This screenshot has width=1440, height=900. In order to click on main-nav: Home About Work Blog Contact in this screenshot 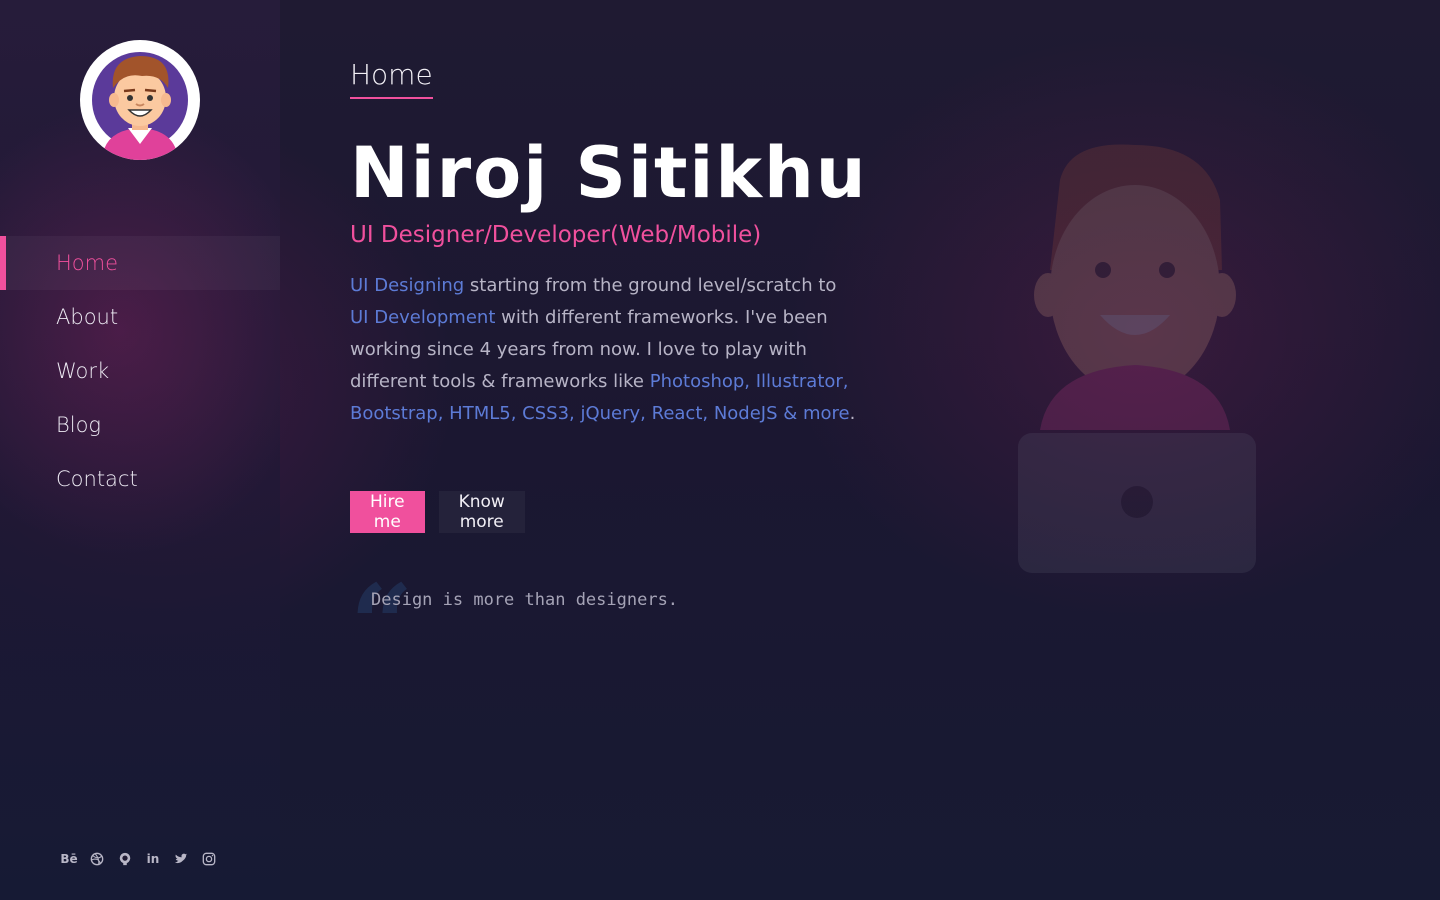, I will do `click(140, 371)`.